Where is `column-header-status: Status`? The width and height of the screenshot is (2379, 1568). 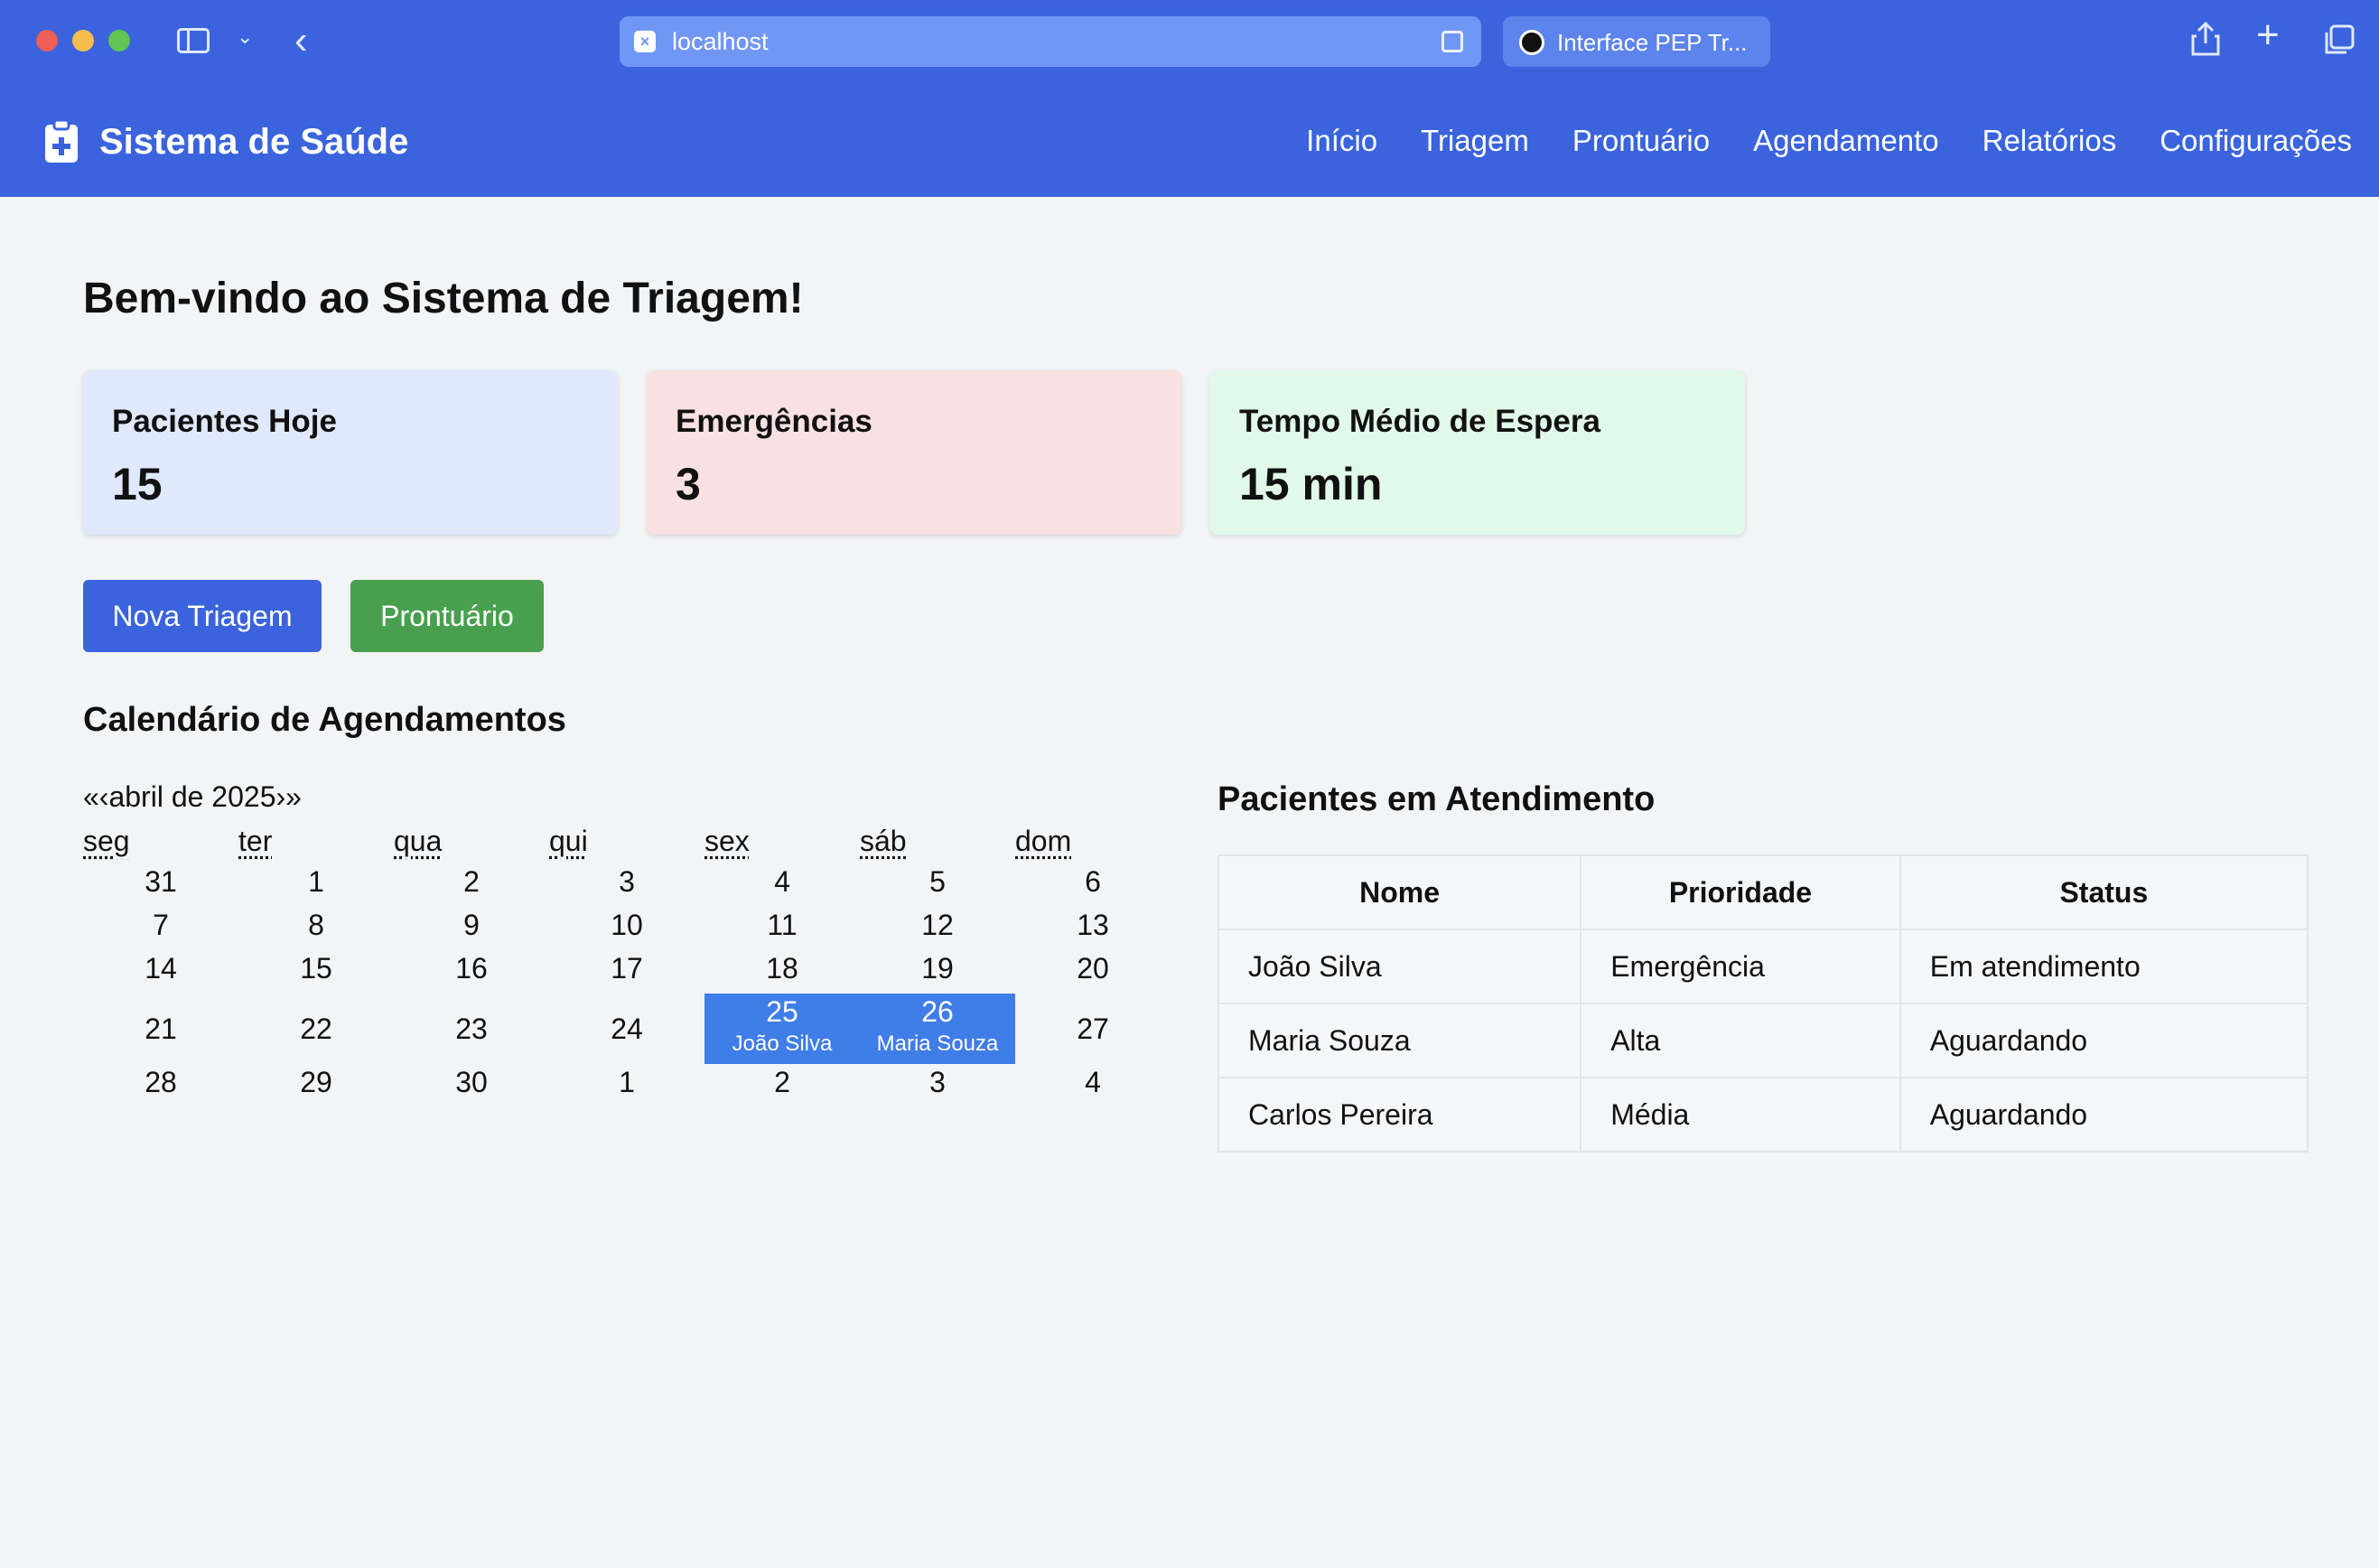
column-header-status: Status is located at coordinates (2104, 892).